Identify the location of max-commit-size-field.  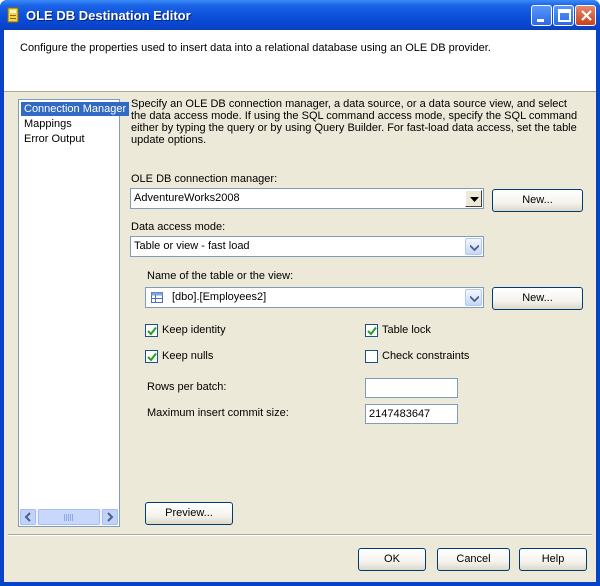
(411, 414).